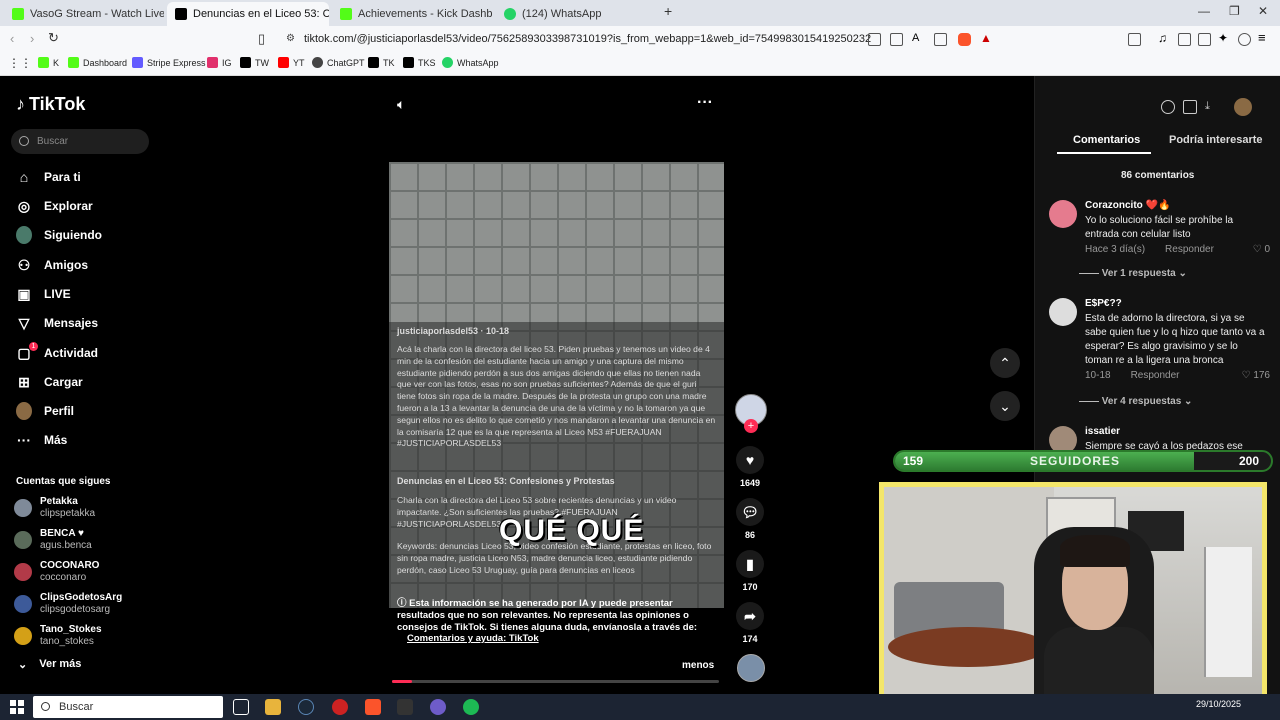 The image size is (1280, 720). What do you see at coordinates (68, 604) in the screenshot?
I see `following-account-3: ClipsGodetosArg clipsgodetosarg` at bounding box center [68, 604].